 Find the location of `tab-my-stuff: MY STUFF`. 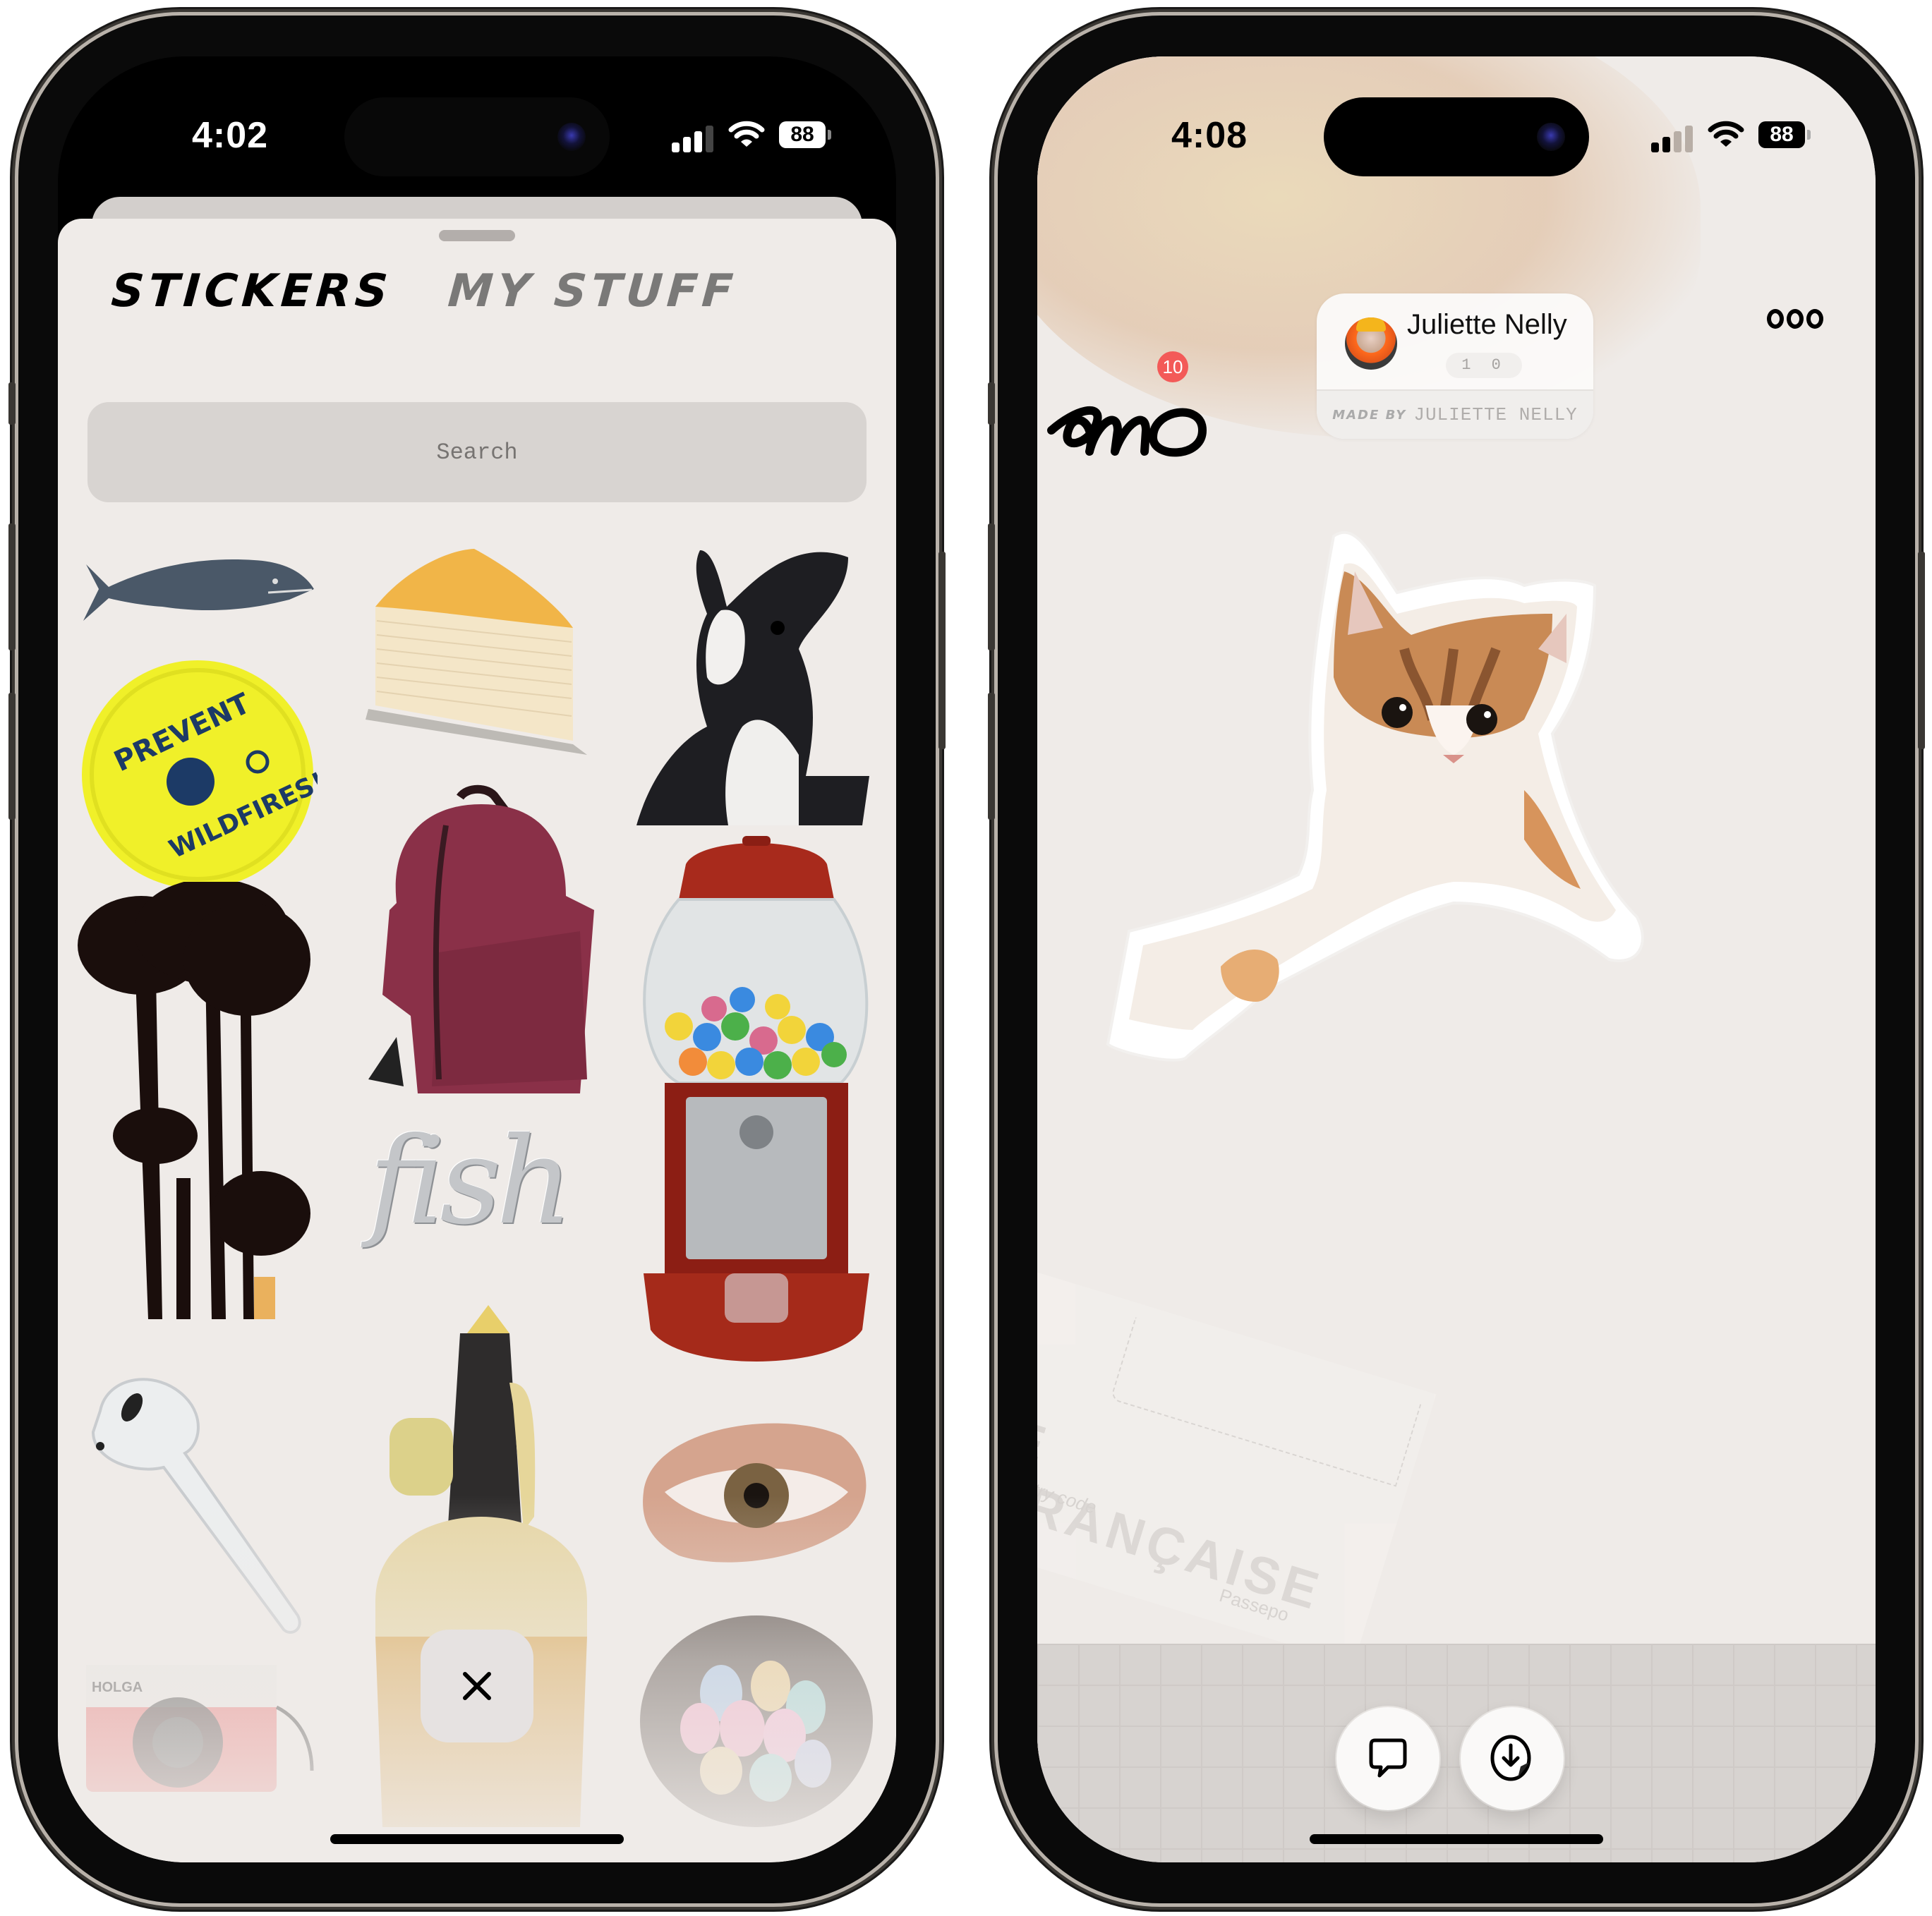

tab-my-stuff: MY STUFF is located at coordinates (593, 291).